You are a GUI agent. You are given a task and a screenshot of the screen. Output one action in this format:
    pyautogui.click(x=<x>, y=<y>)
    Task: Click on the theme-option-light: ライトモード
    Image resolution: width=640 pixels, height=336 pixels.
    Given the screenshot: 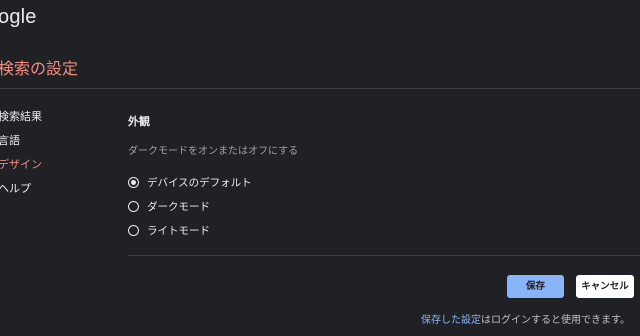 What is the action you would take?
    pyautogui.click(x=190, y=230)
    